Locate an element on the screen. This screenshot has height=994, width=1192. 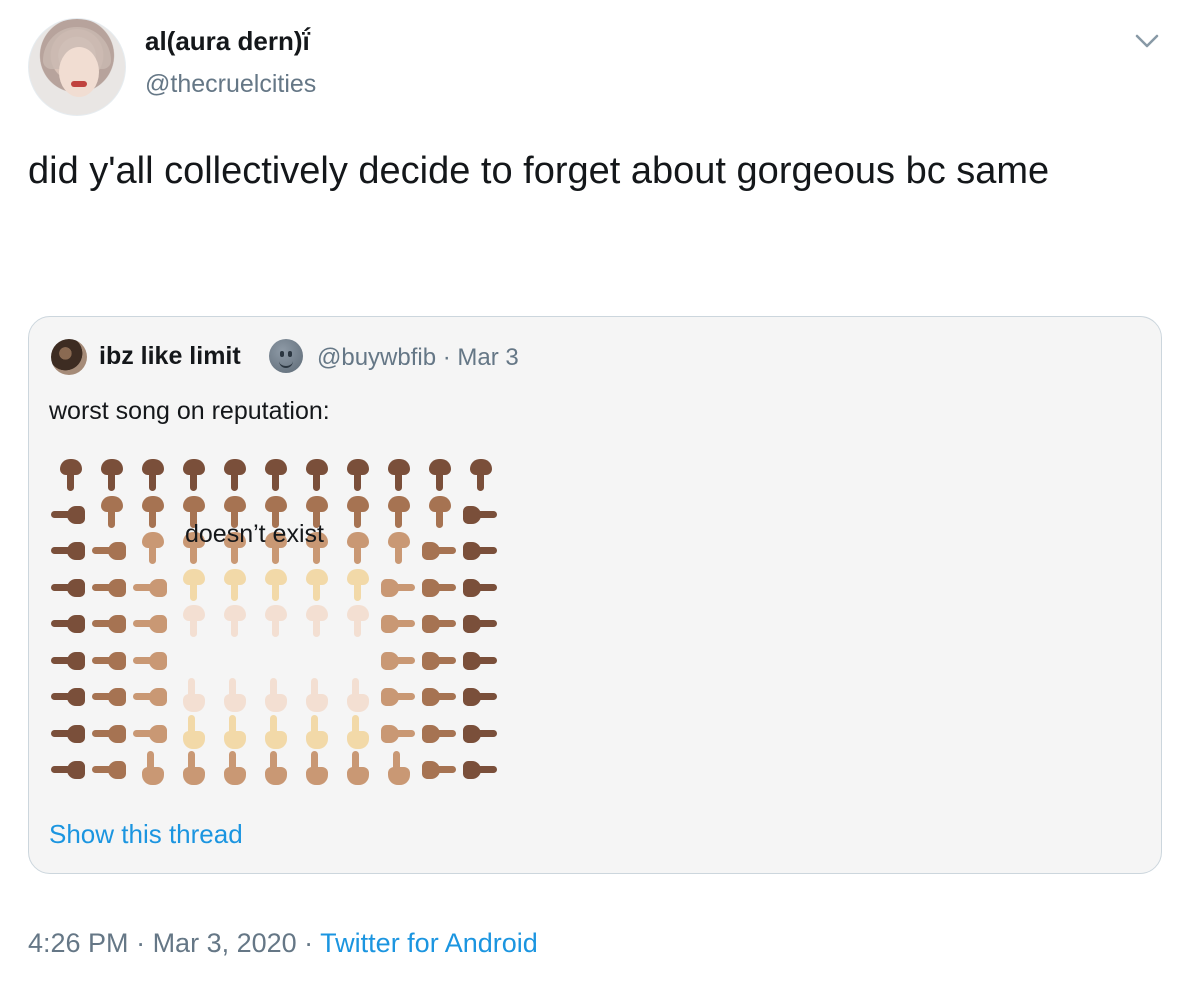
show-thread-link: Show this thread is located at coordinates (146, 834).